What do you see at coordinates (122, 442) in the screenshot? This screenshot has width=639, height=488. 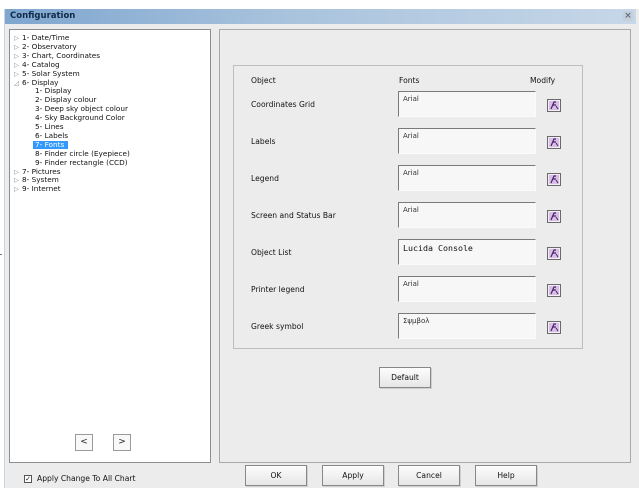 I see `tree-next-button: >` at bounding box center [122, 442].